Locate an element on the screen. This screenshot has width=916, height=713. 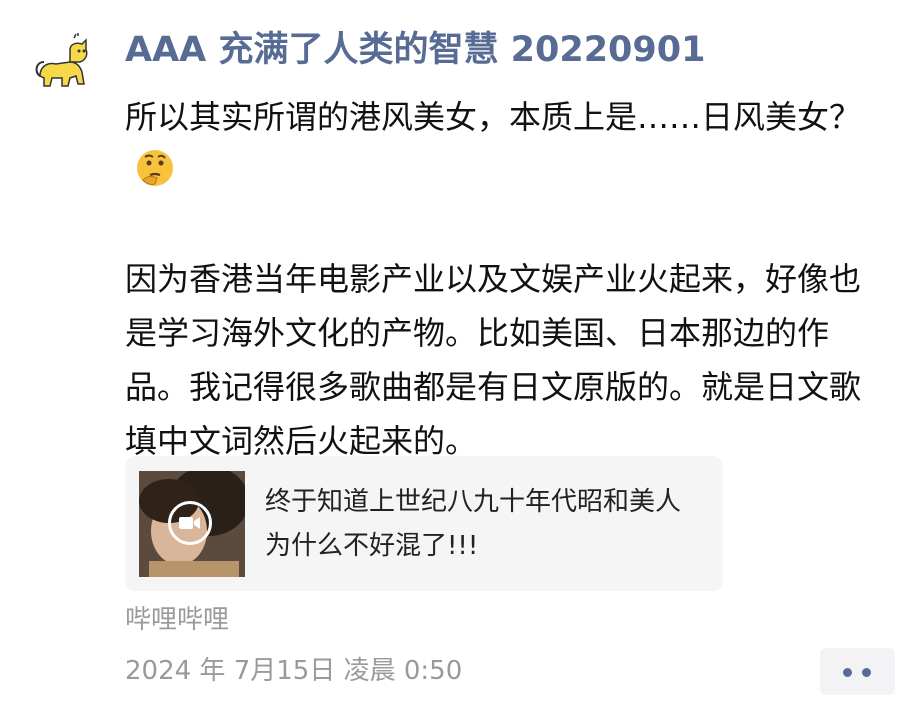
shared-video-title: 终于知道上世纪八九十年代昭和美人为什么不好混了!!! is located at coordinates (473, 524).